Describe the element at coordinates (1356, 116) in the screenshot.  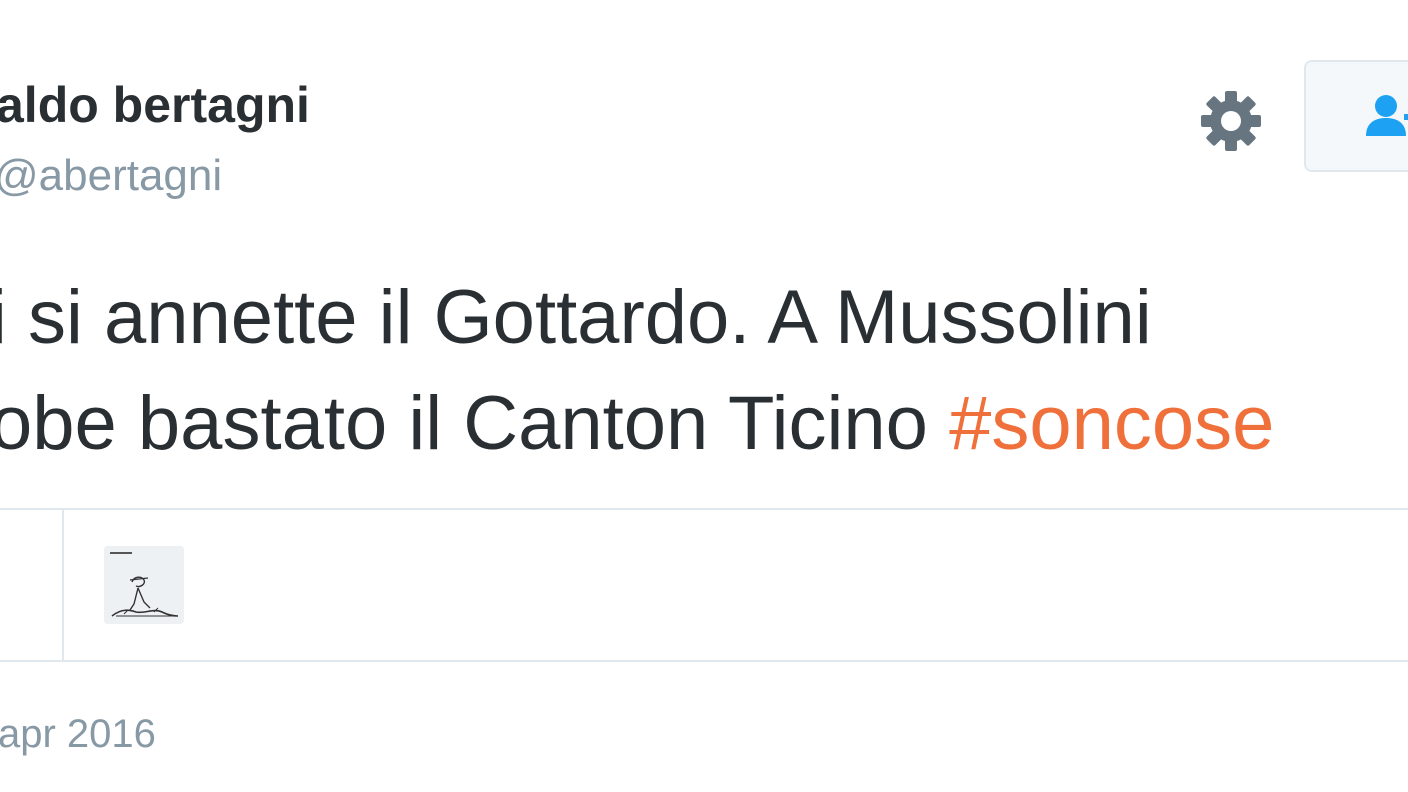
I see `follow-button` at that location.